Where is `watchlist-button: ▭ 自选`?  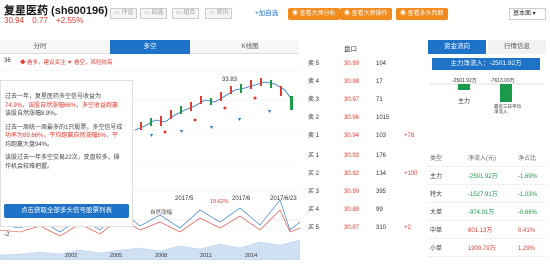
watchlist-button: ▭ 自选 is located at coordinates (154, 13).